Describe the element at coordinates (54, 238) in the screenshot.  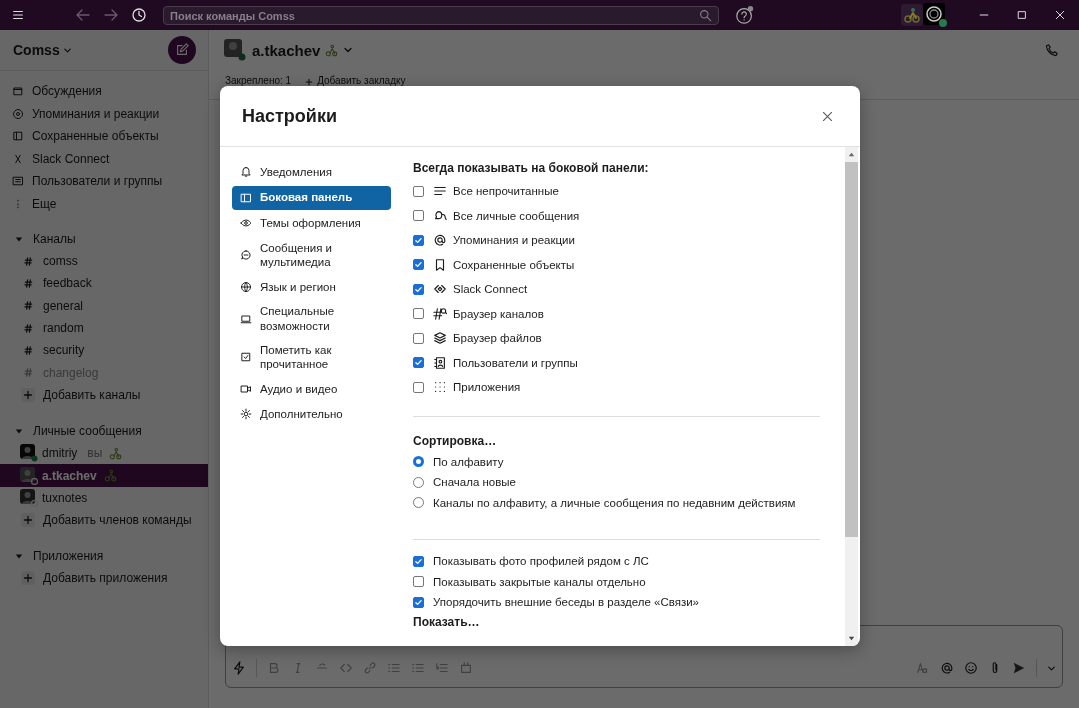
I see `section-header: Каналы` at that location.